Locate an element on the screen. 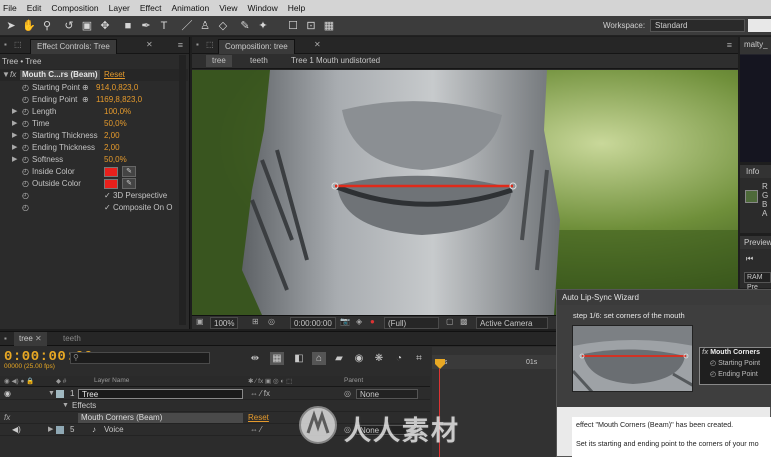 Image resolution: width=771 pixels, height=457 pixels. resolution-select: (Full) is located at coordinates (411, 323).